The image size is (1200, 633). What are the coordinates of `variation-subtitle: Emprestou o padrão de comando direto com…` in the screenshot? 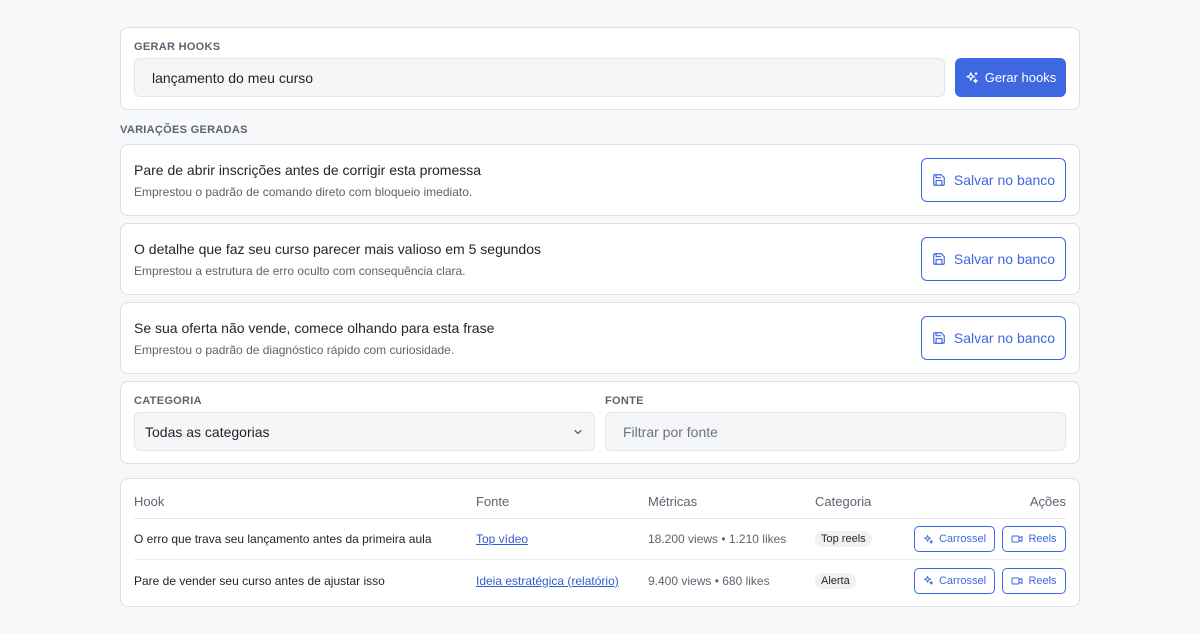 It's located at (303, 191).